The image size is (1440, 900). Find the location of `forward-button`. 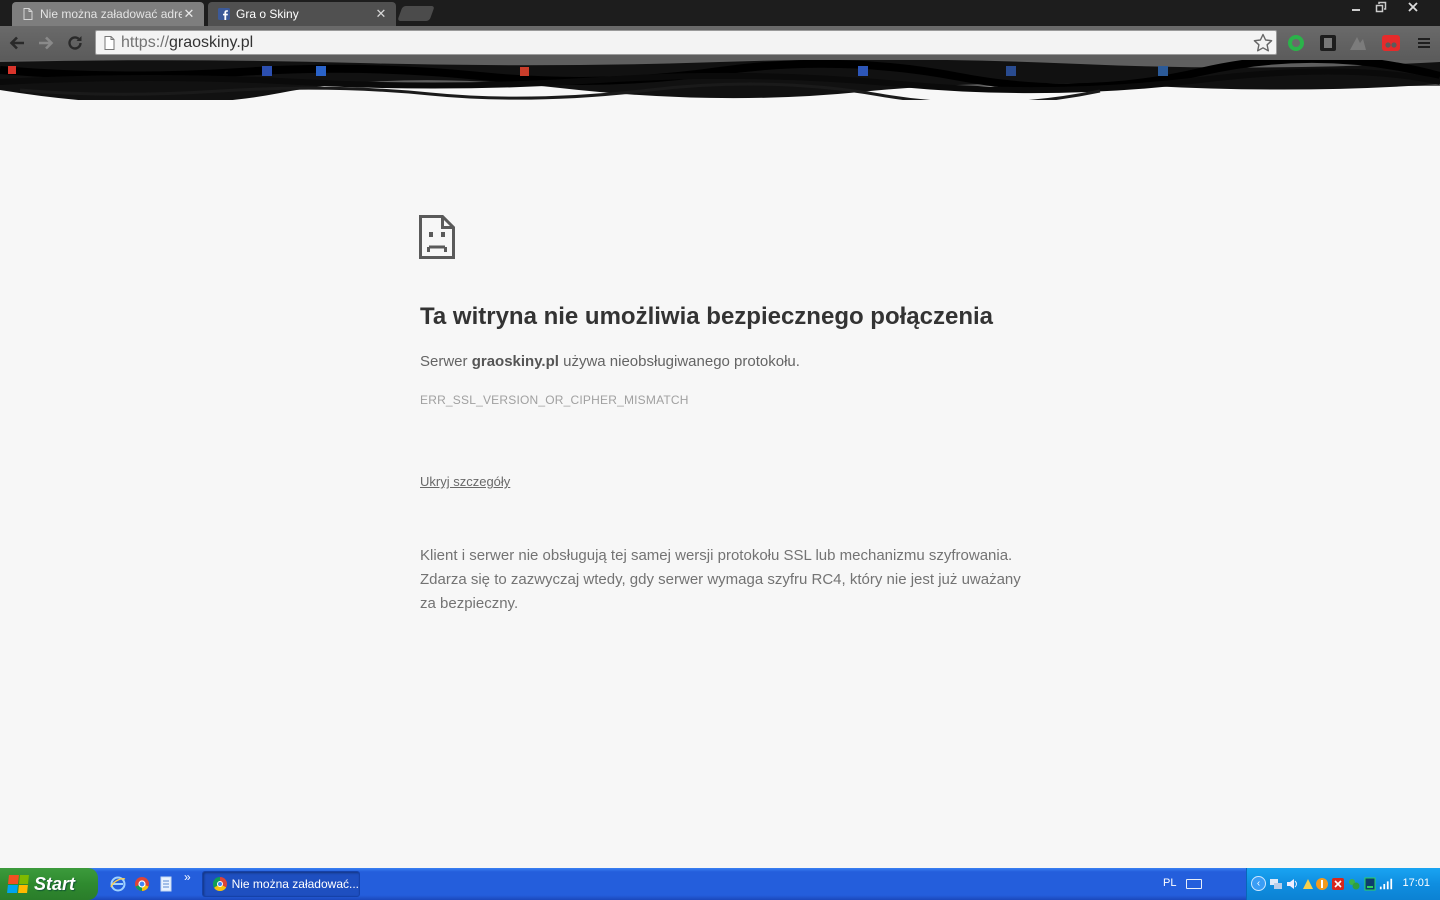

forward-button is located at coordinates (46, 43).